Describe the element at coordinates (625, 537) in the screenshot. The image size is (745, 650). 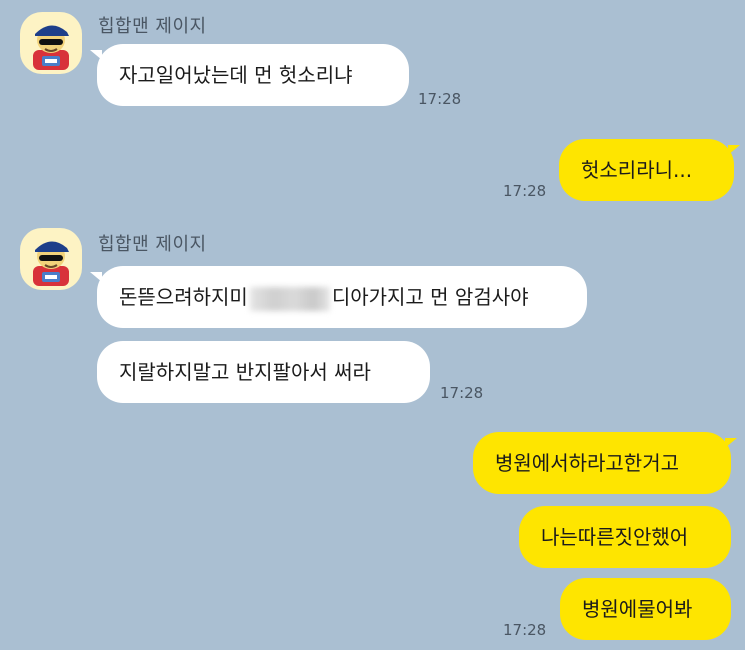
I see `outgoing-message-bubble: 나는따른짓안했어` at that location.